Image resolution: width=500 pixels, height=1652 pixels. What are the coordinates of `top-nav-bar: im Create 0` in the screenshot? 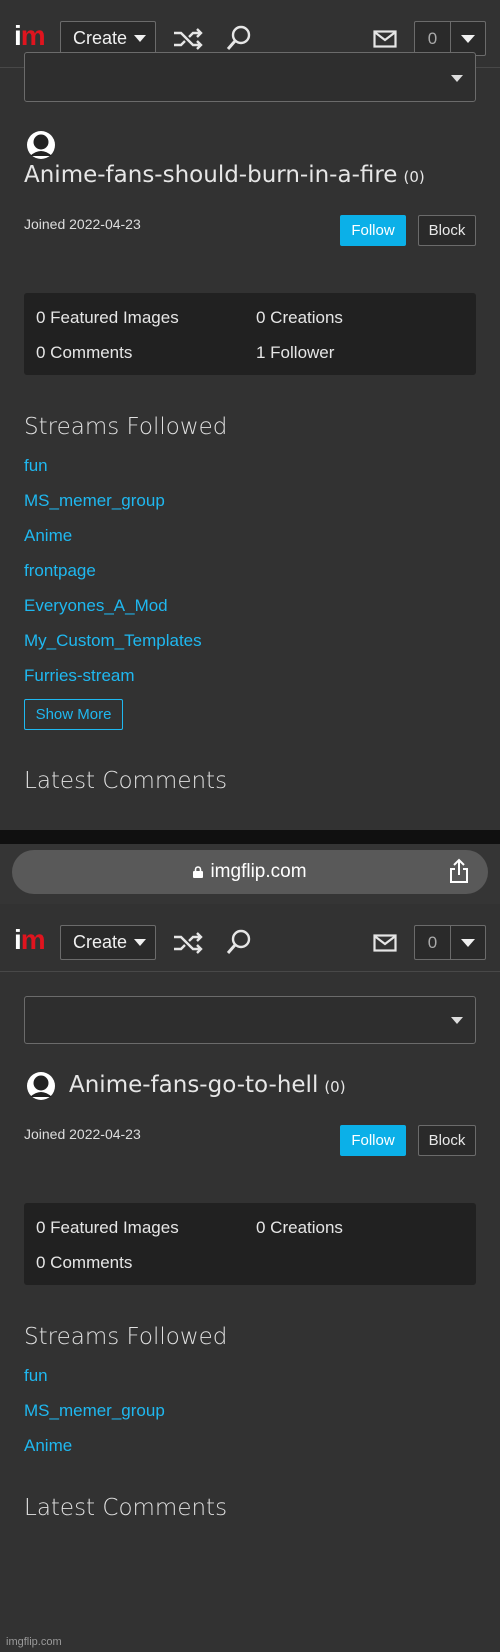 It's located at (250, 938).